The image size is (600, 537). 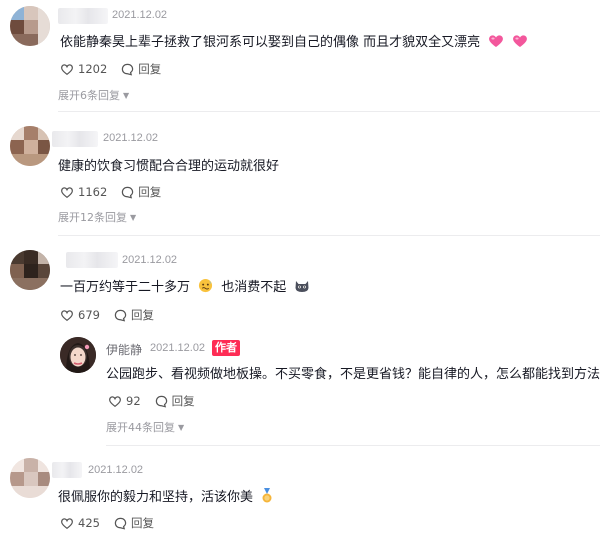 I want to click on cat-face-icon, so click(x=302, y=287).